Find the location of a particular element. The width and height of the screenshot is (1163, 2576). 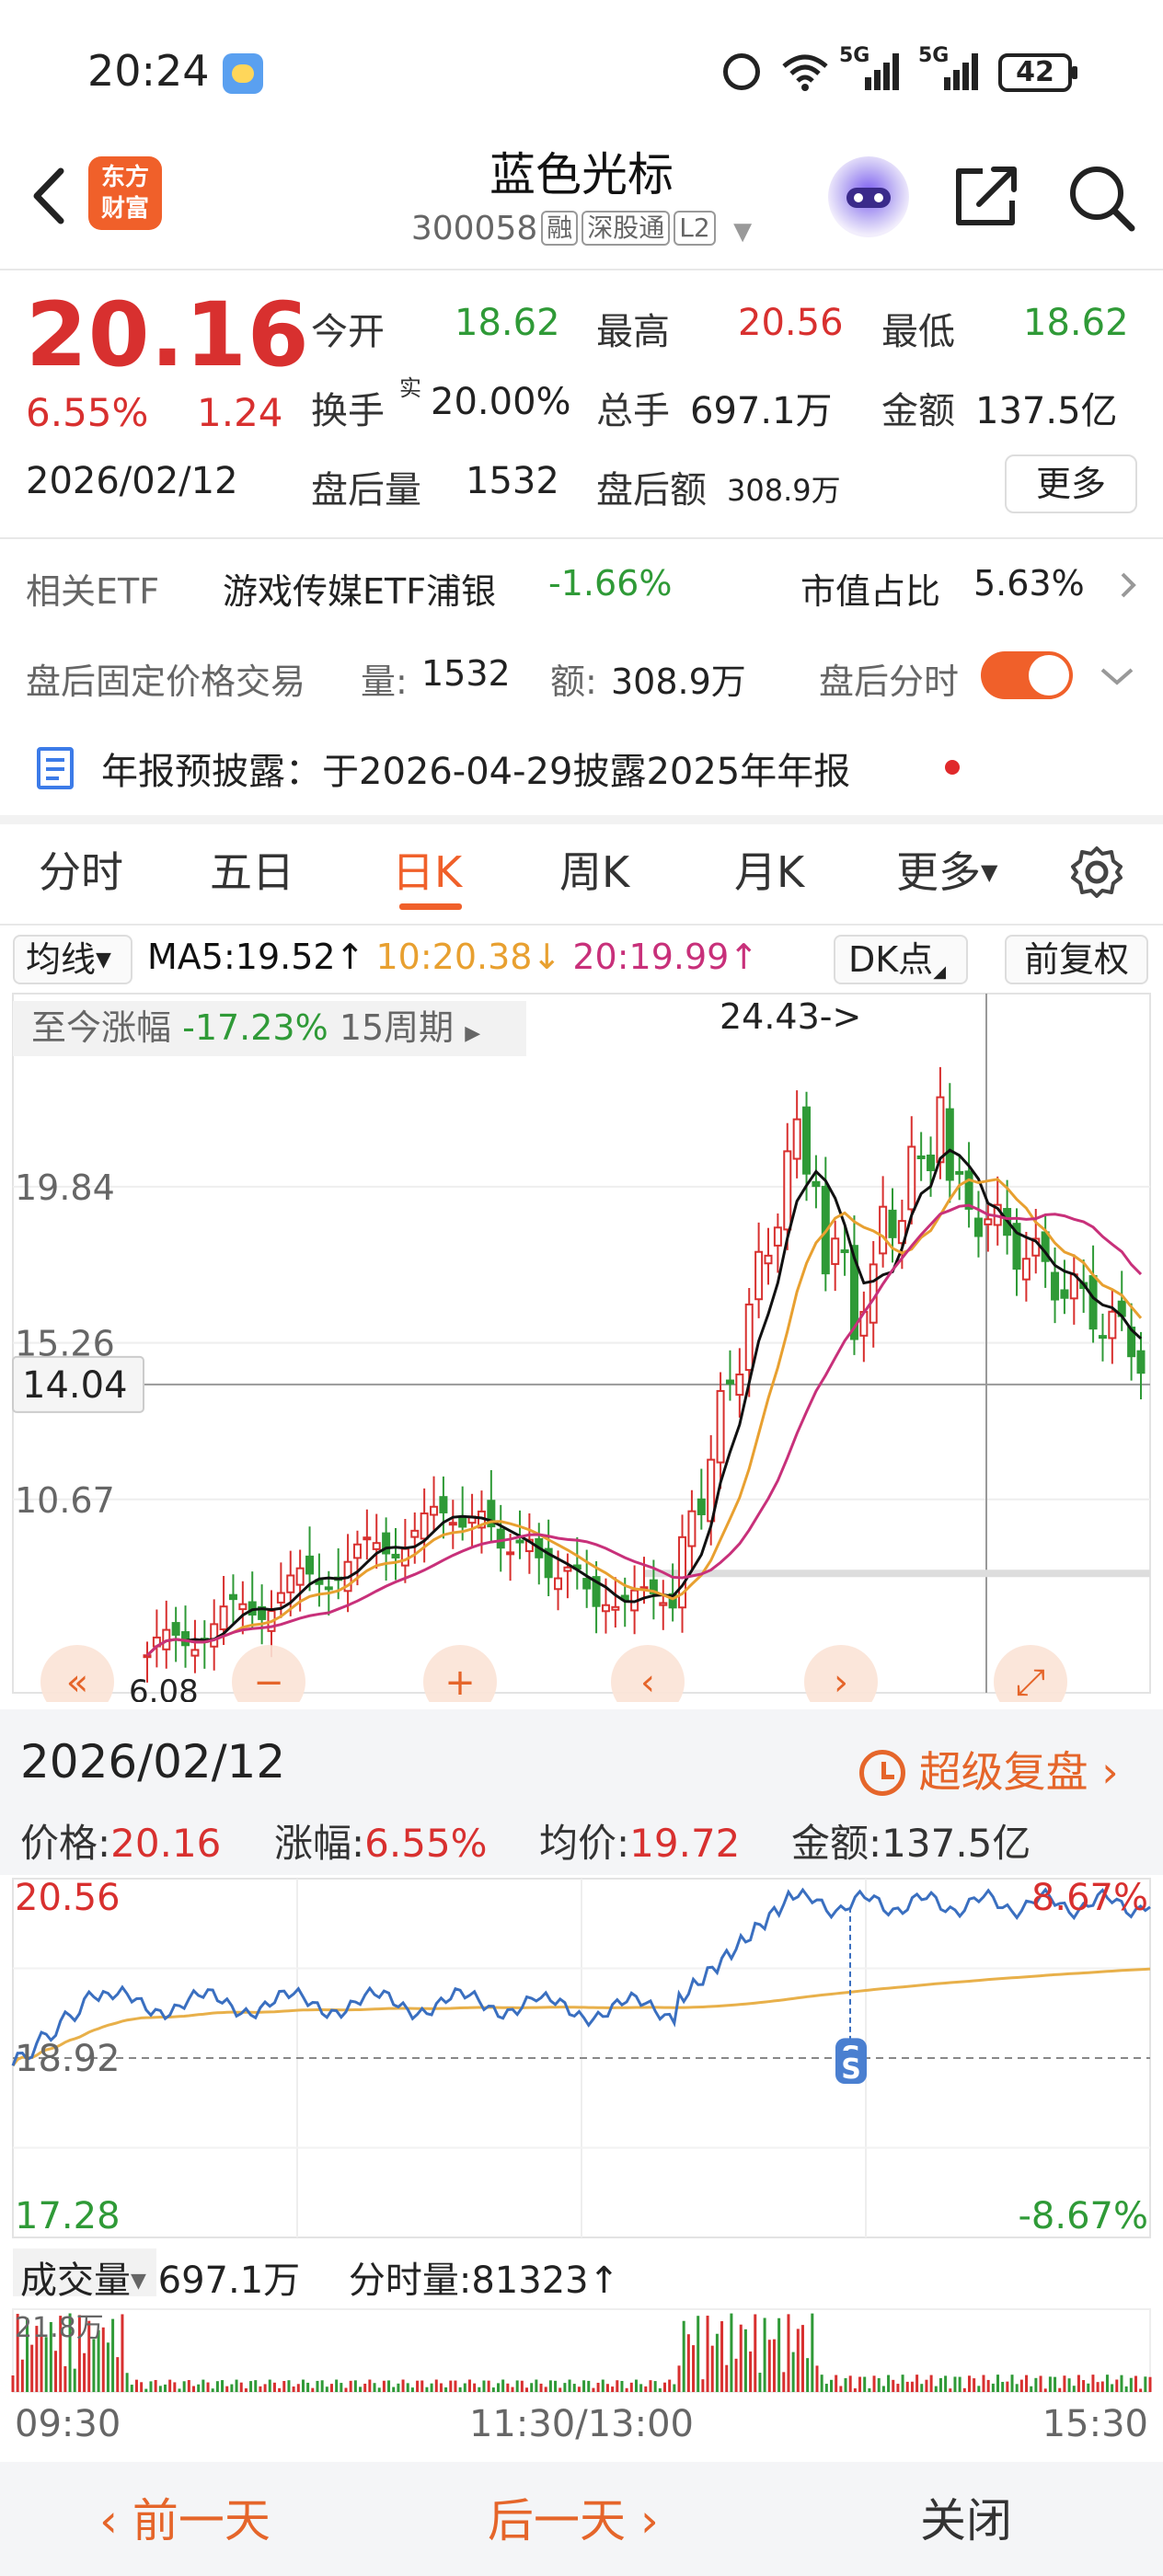

chevron-down-icon is located at coordinates (1117, 676).